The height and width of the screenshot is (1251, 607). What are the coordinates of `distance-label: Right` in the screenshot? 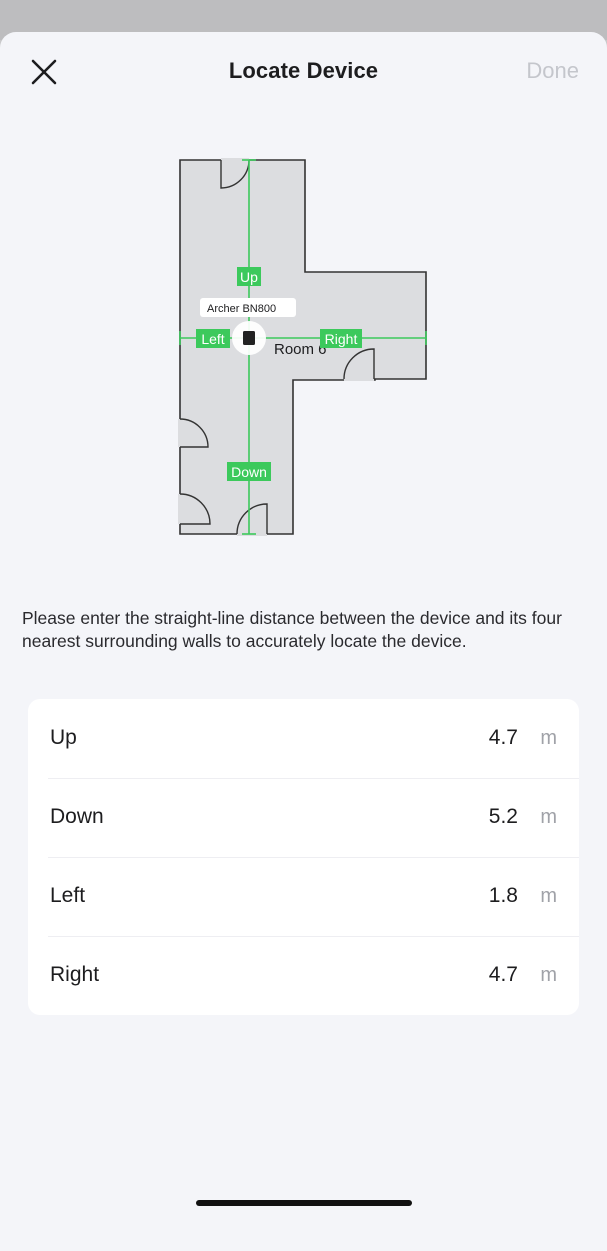 It's located at (75, 974).